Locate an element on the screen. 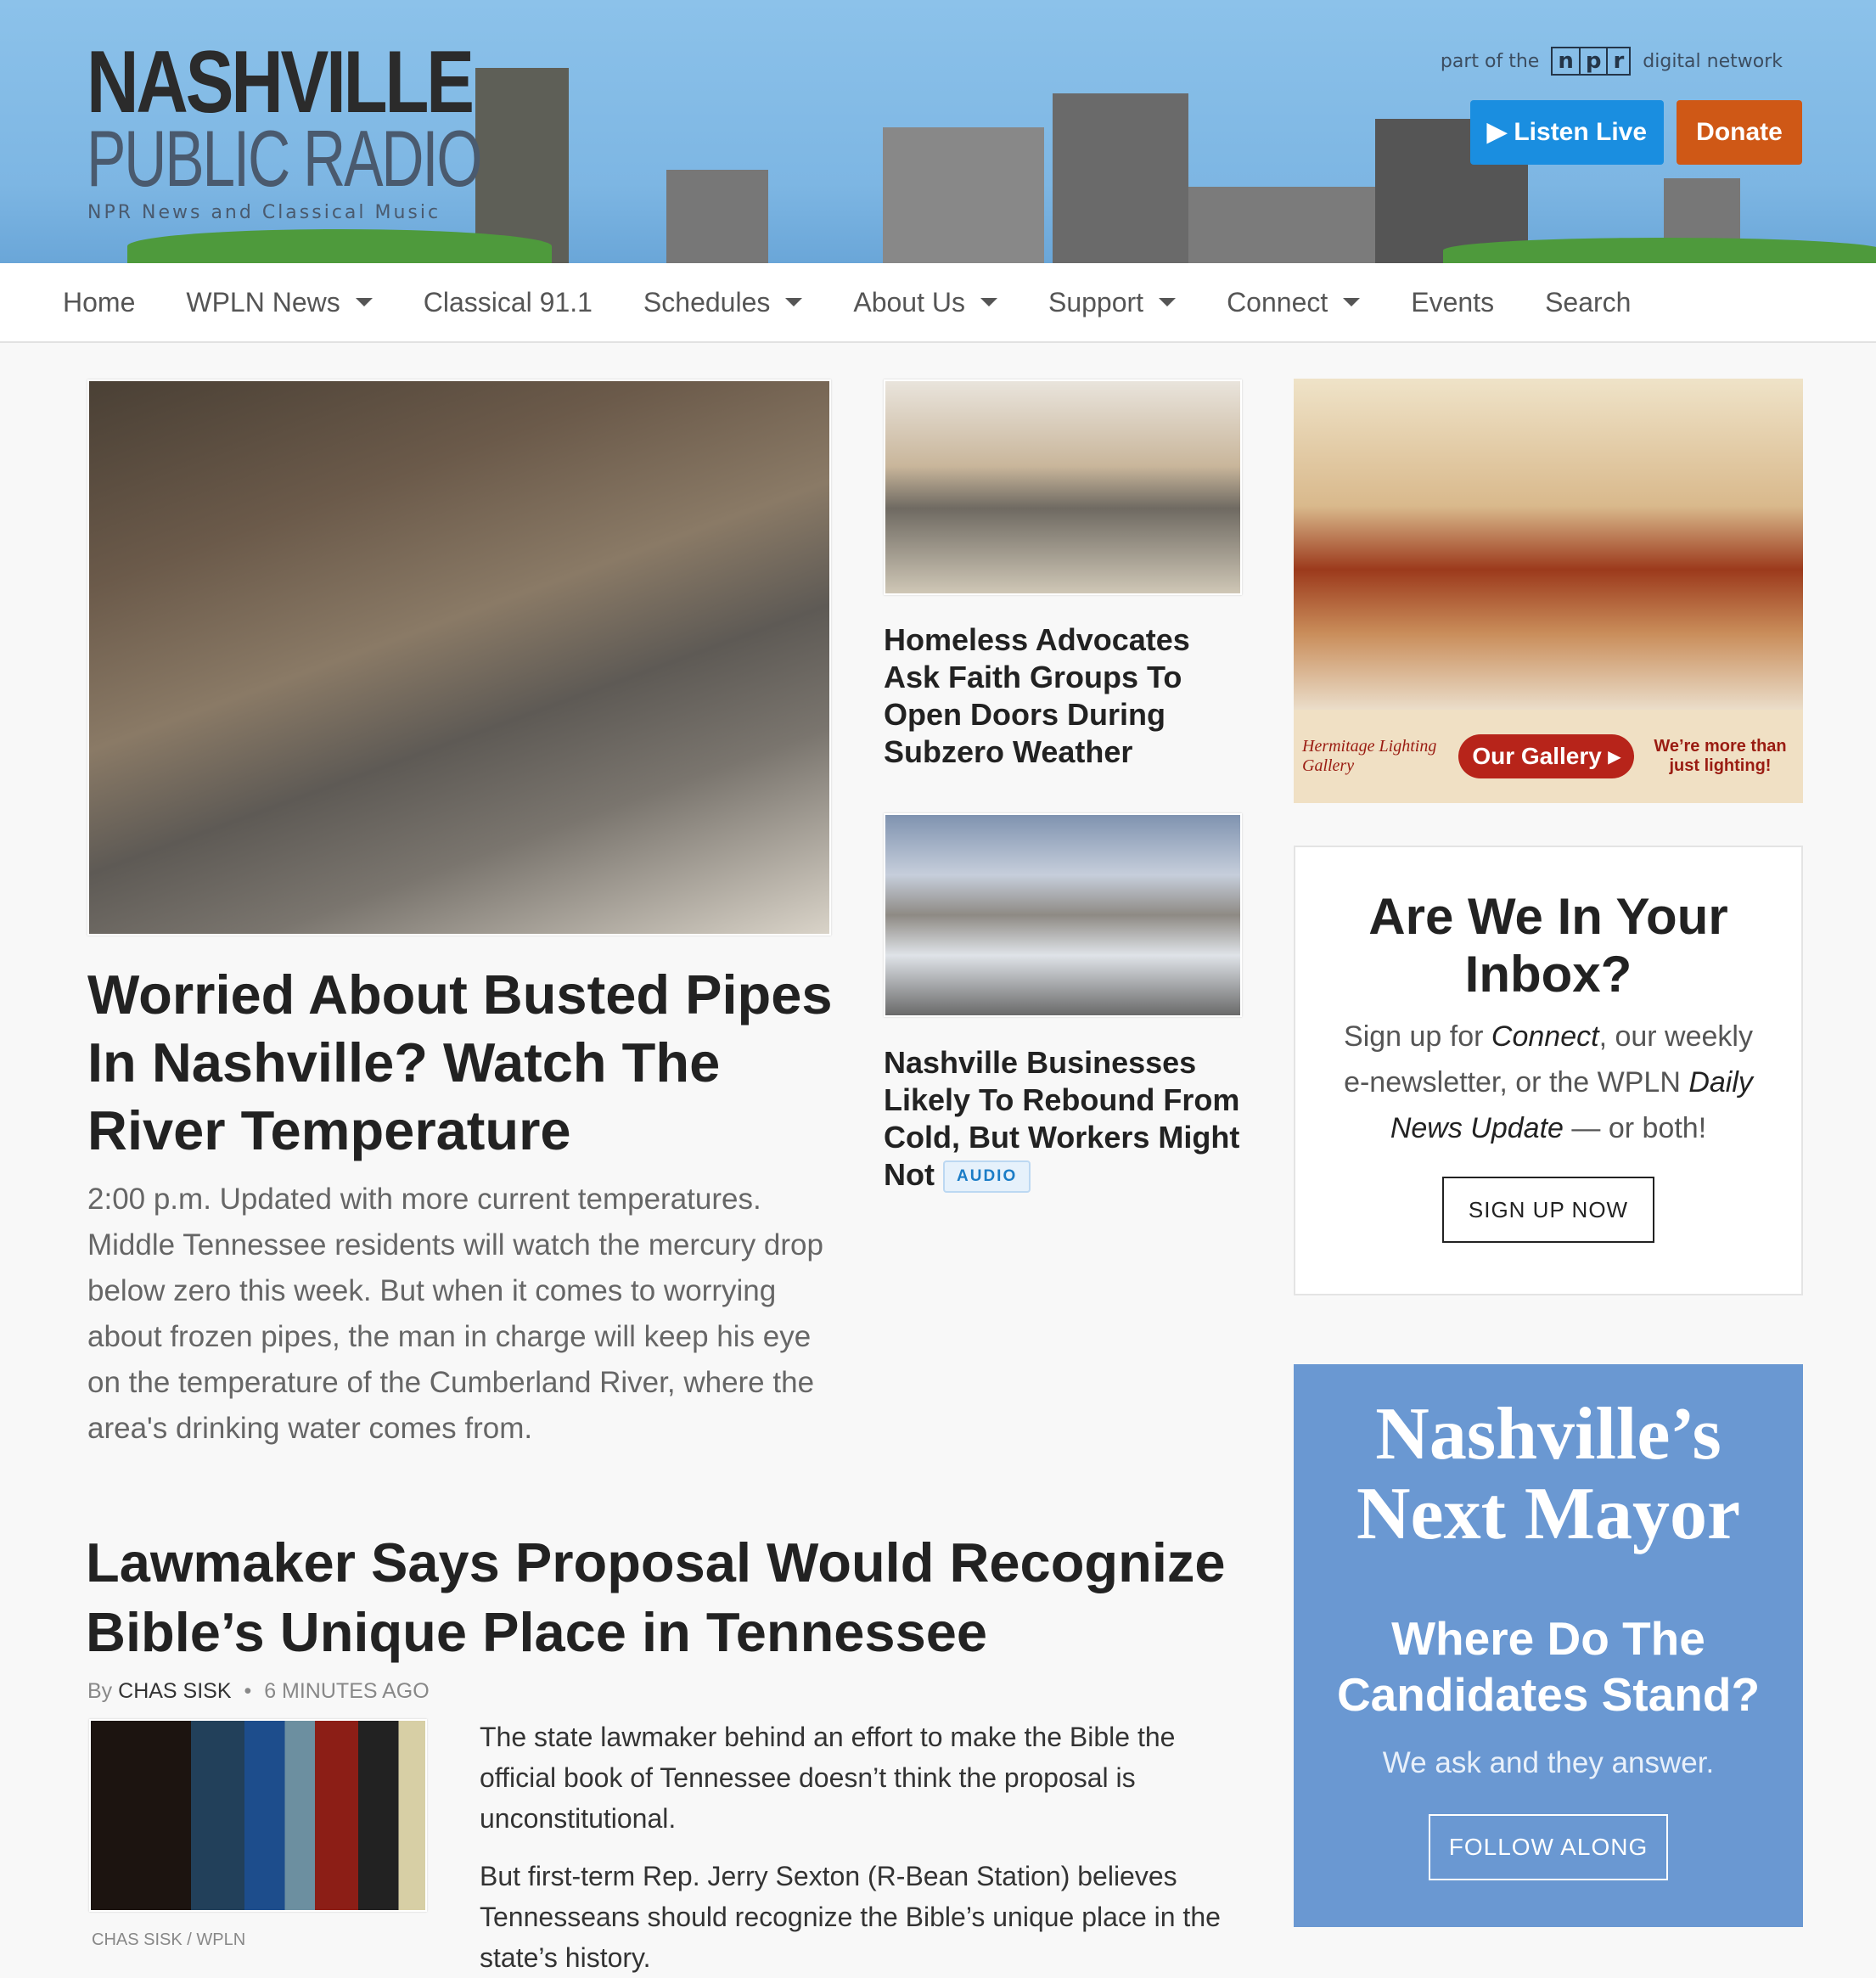 This screenshot has height=1978, width=1876. follow-along-button: FOLLOW ALONG is located at coordinates (1548, 1847).